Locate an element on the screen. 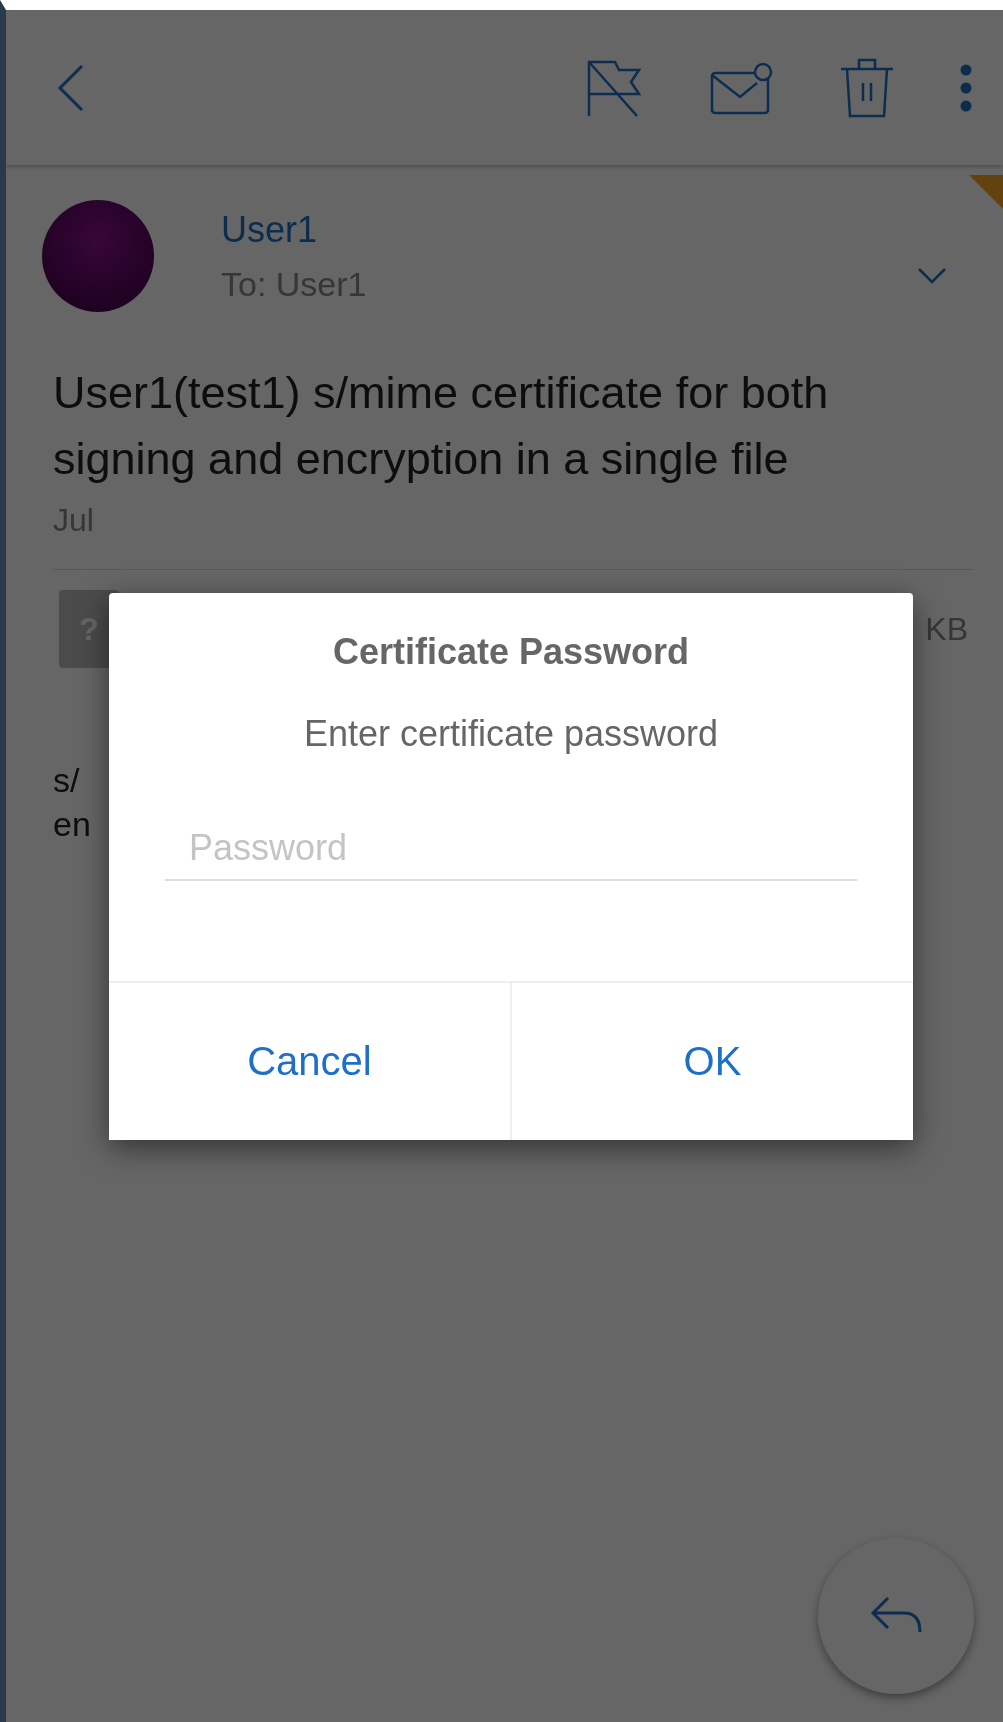  more-options-icon is located at coordinates (966, 87).